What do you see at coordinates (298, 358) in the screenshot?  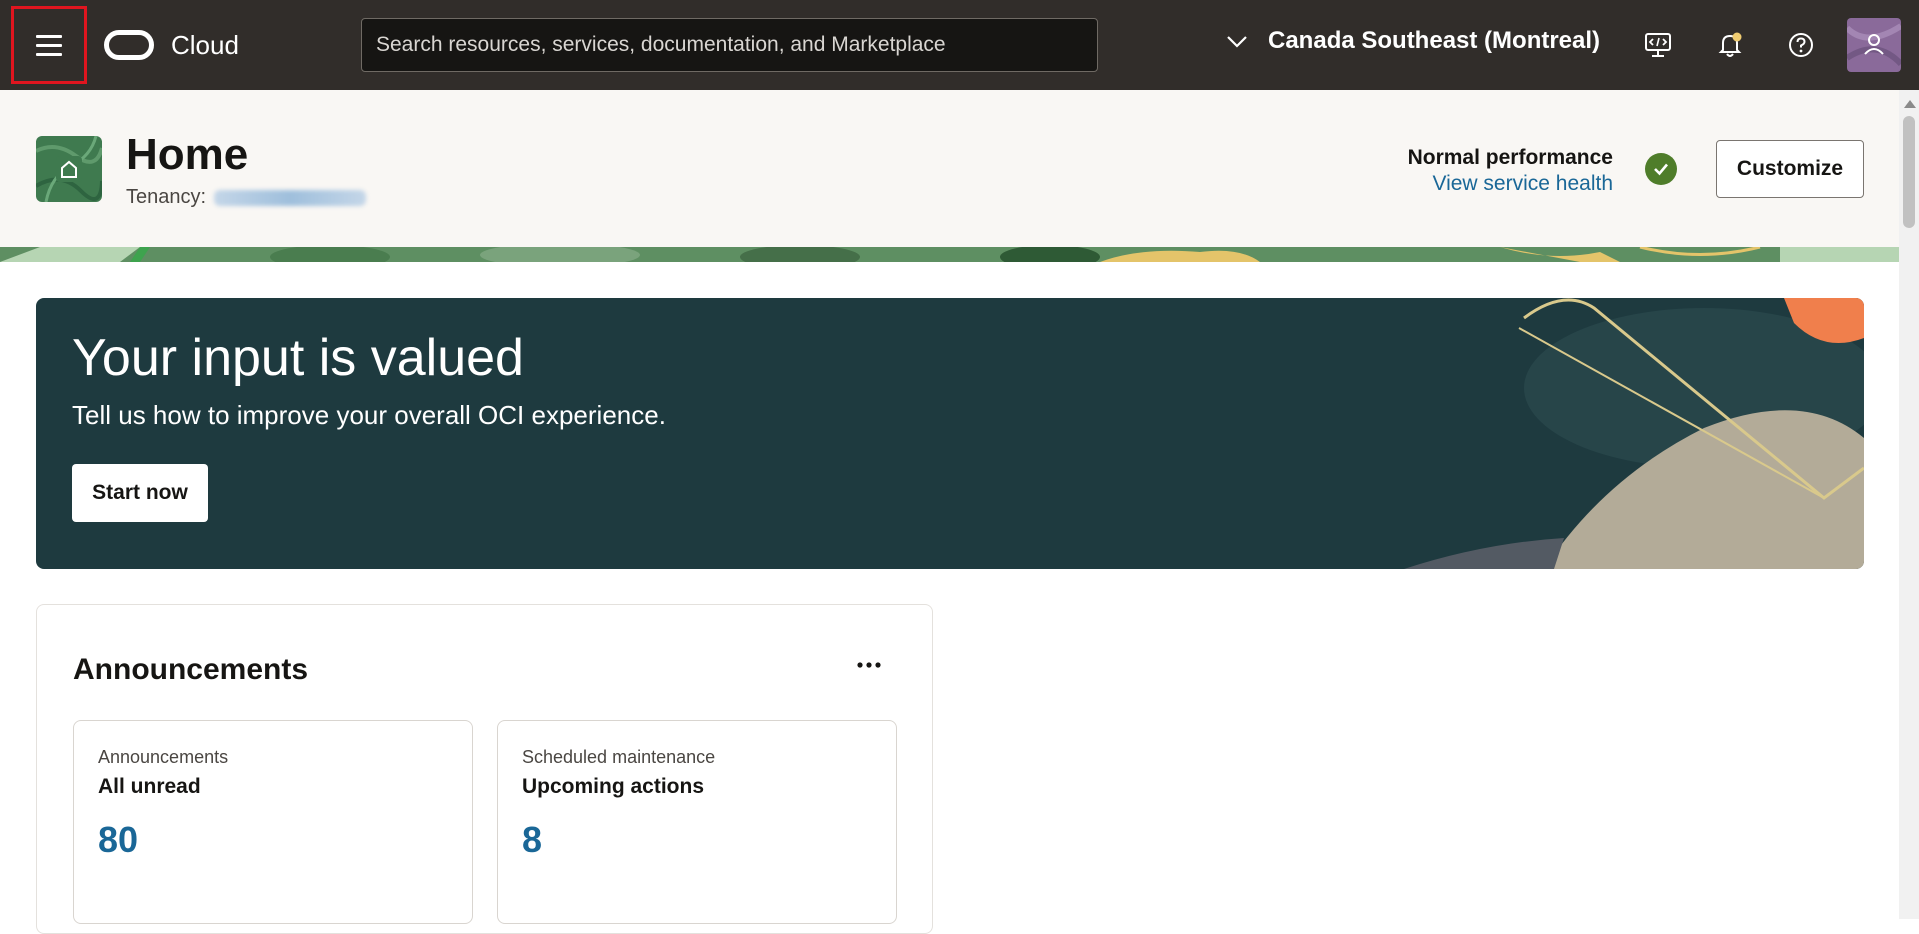 I see `banner-title: Your input is valued` at bounding box center [298, 358].